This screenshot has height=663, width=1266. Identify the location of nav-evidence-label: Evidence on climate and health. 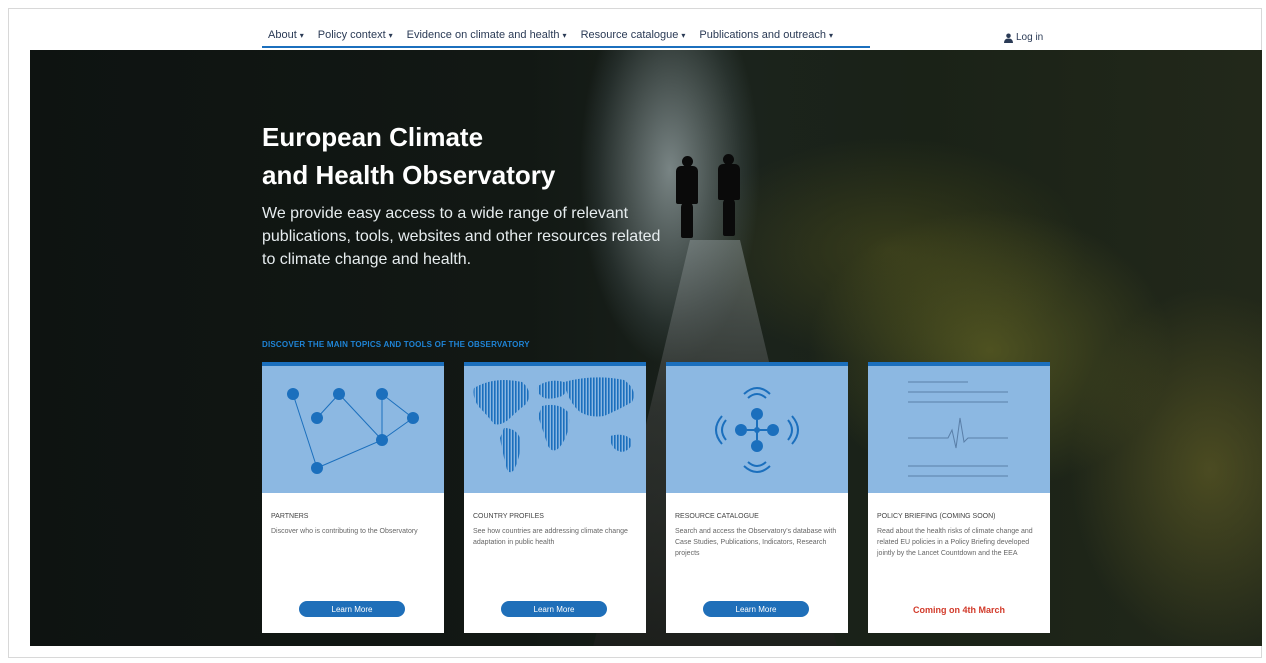
(483, 35).